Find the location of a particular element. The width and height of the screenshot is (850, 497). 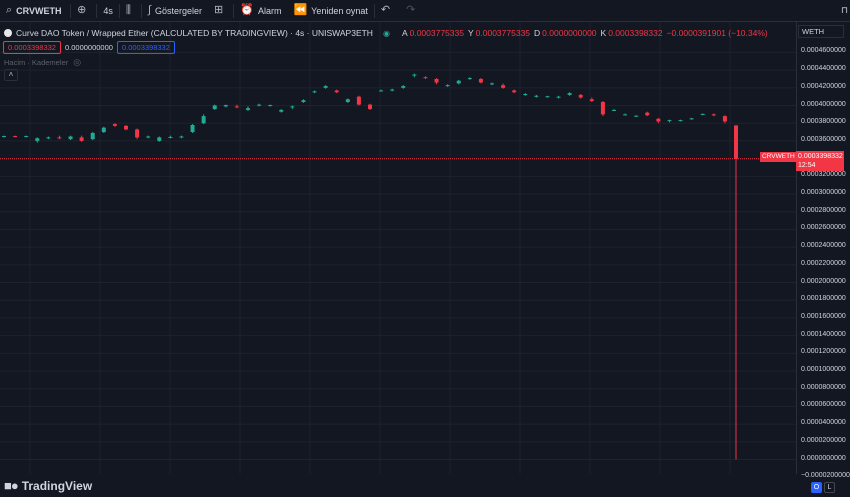

undo-button: ↶ is located at coordinates (387, 11).